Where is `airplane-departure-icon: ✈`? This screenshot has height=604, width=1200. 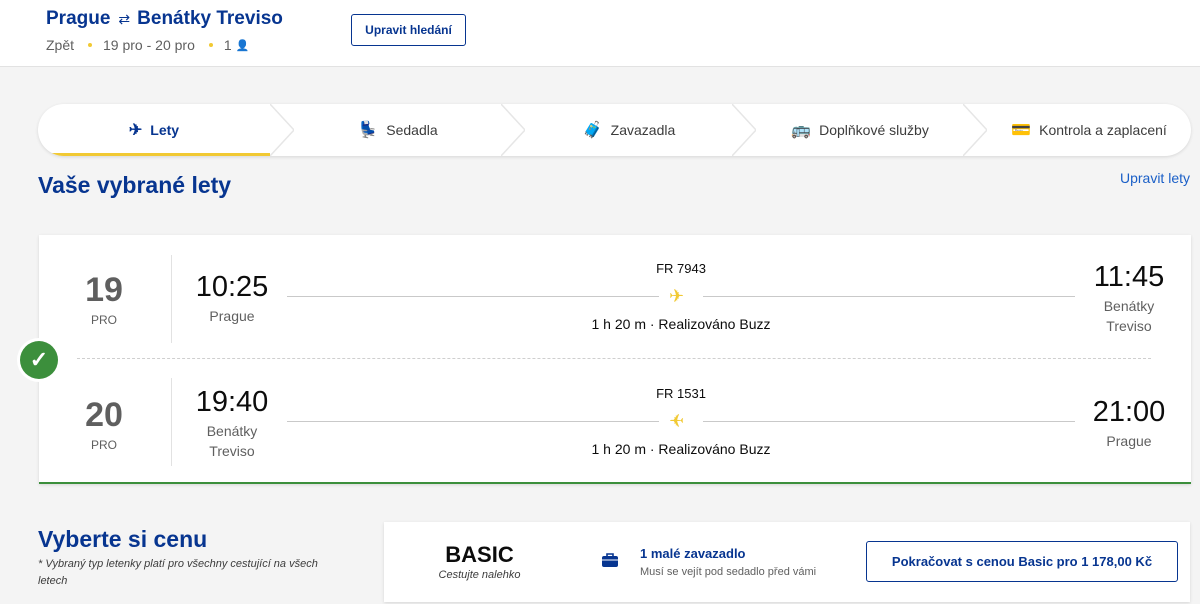 airplane-departure-icon: ✈ is located at coordinates (677, 296).